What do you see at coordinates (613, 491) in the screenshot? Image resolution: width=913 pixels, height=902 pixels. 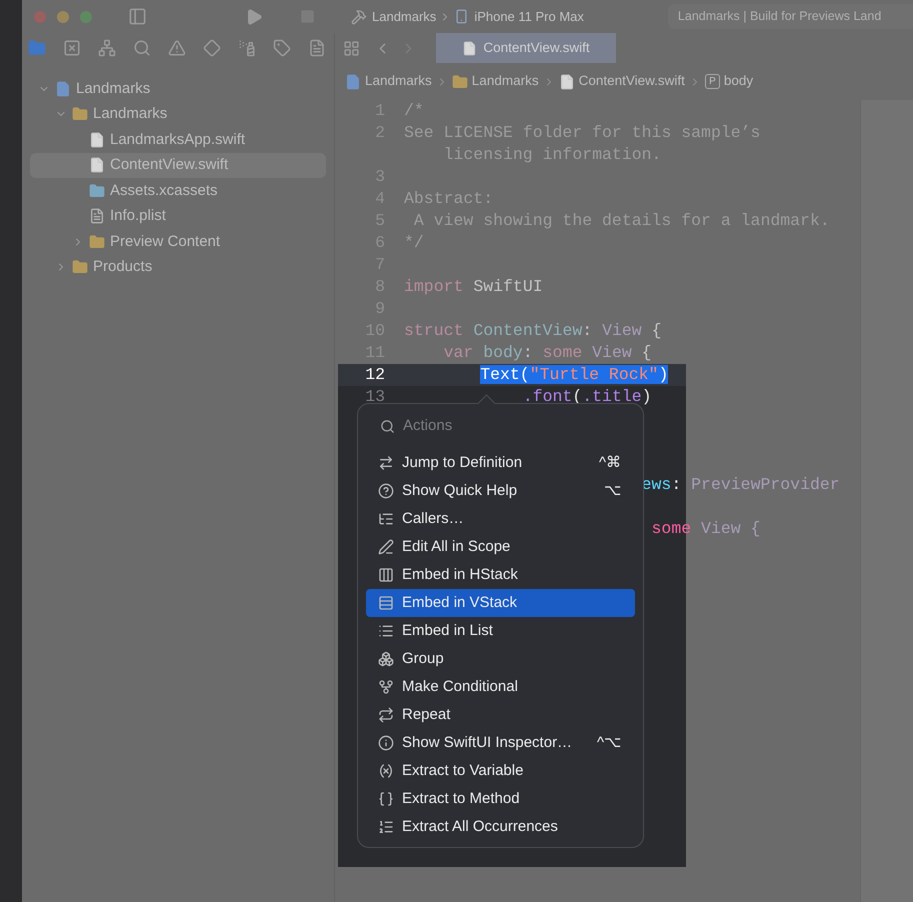 I see `shortcut: ⌥` at bounding box center [613, 491].